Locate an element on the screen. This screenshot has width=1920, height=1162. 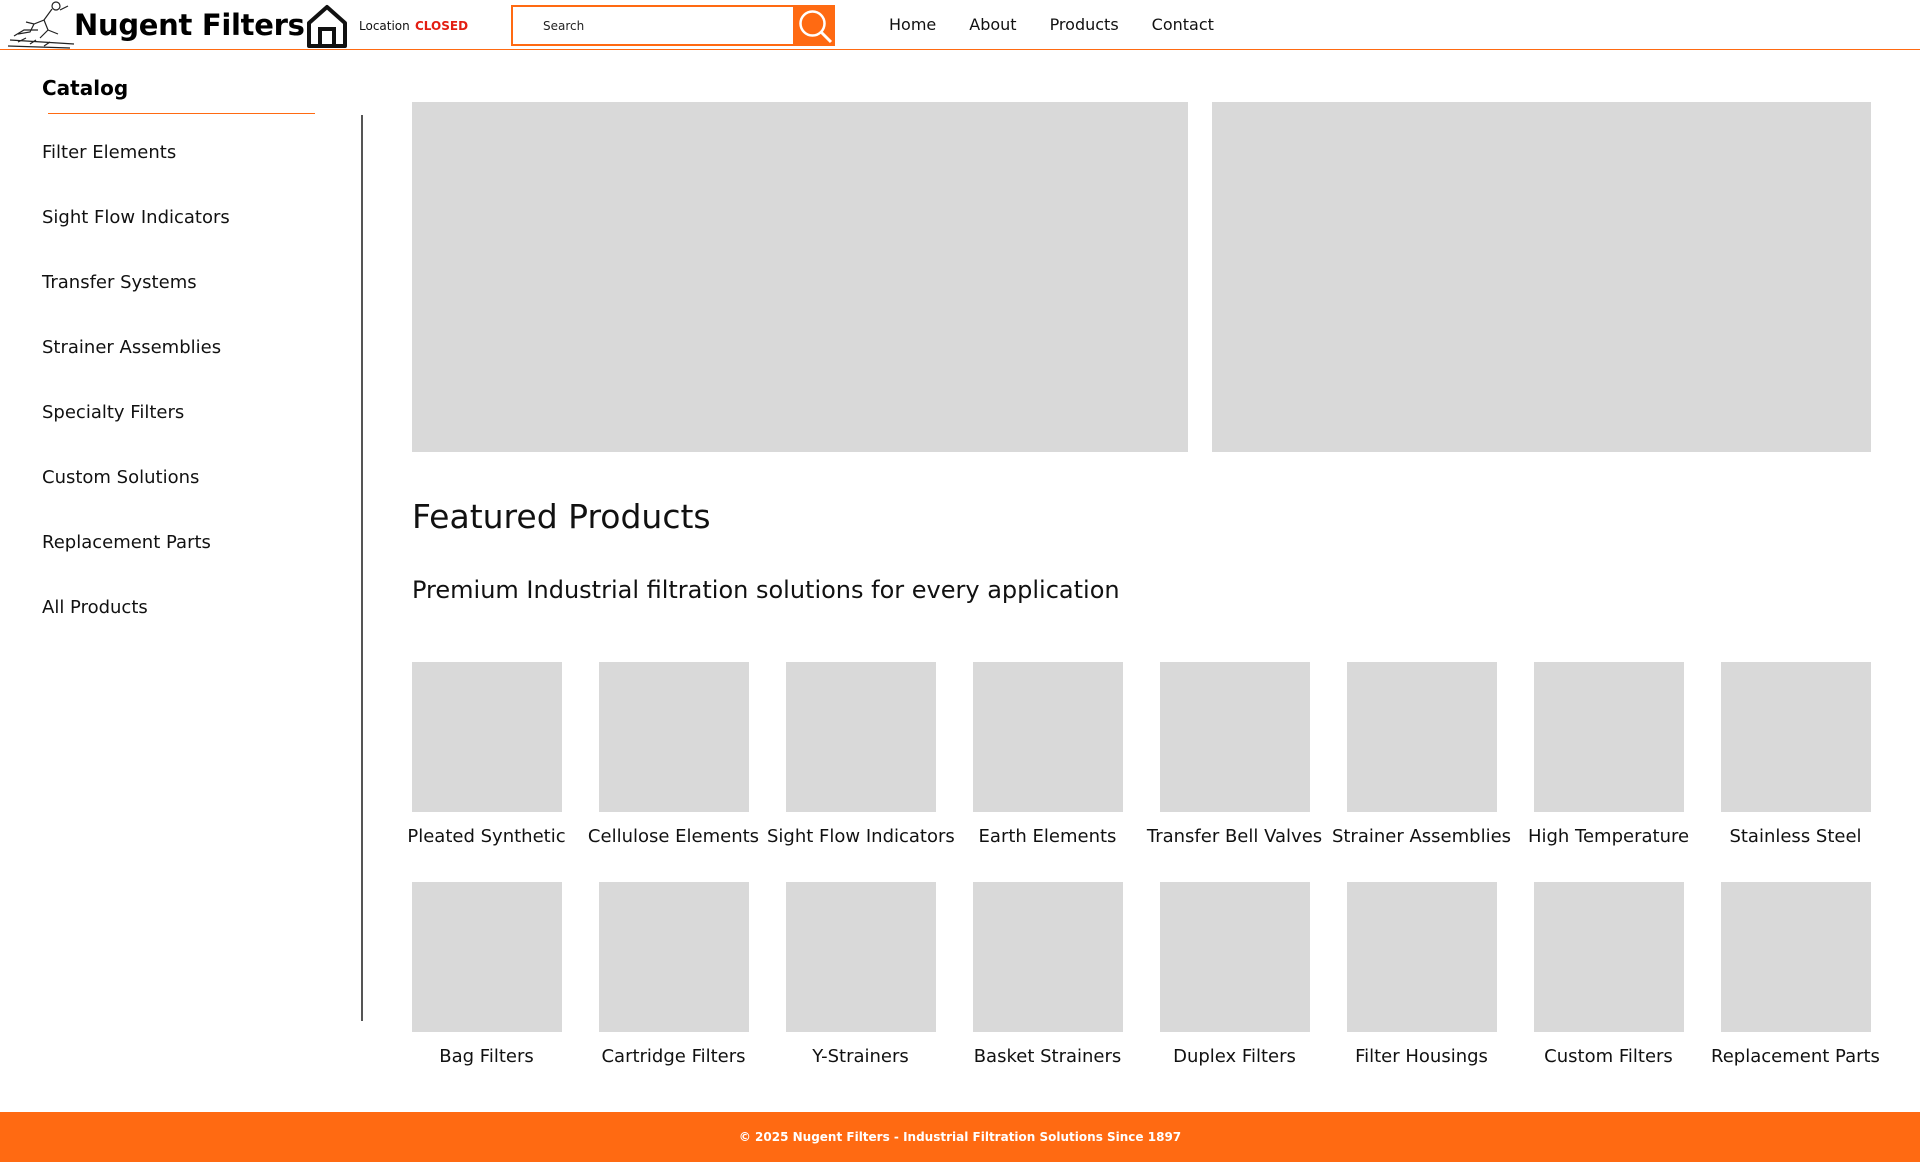
product-card: Replacement Parts is located at coordinates (1795, 974).